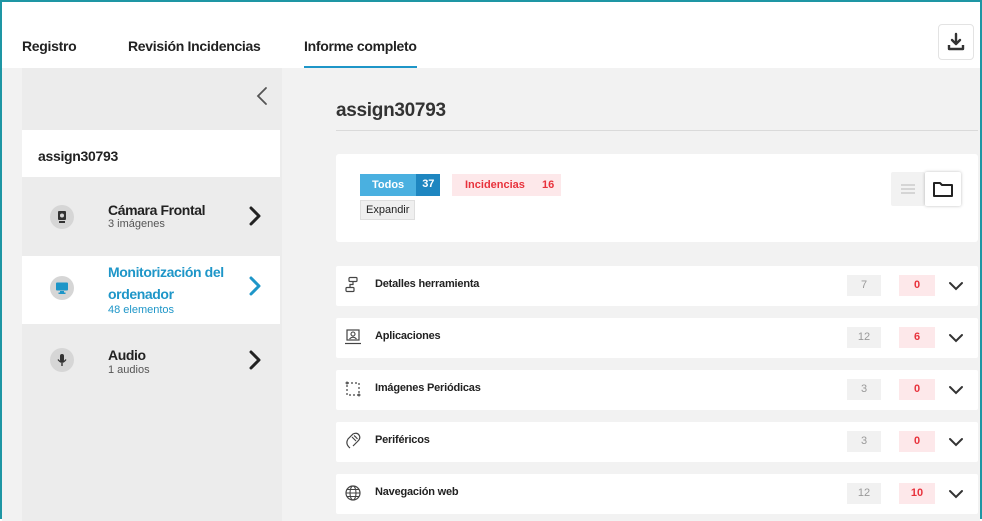 Image resolution: width=982 pixels, height=521 pixels. Describe the element at coordinates (151, 360) in the screenshot. I see `sidebar-item-audio: Audio 1 audios` at that location.